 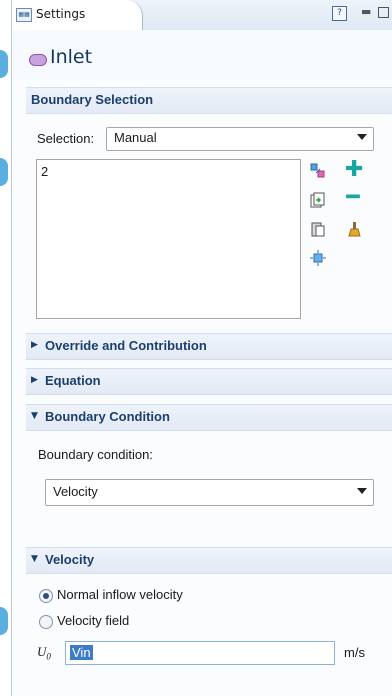 I want to click on u0-input: Vin, so click(x=200, y=653).